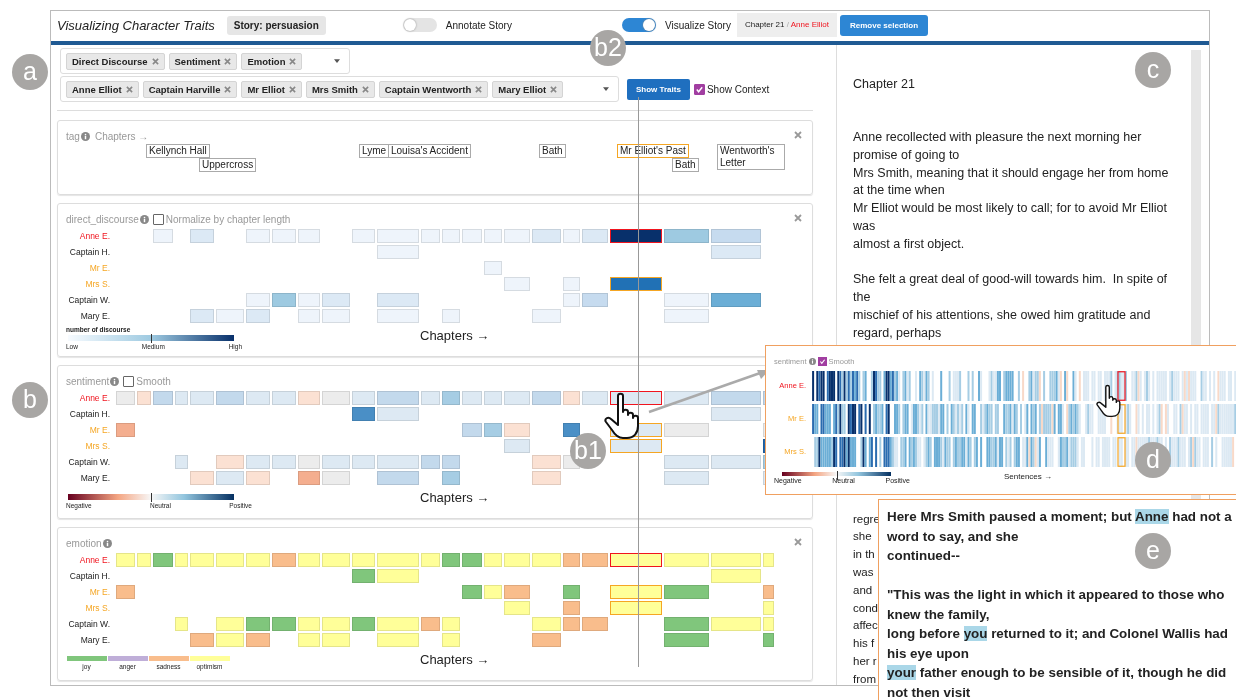 The image size is (1236, 700). Describe the element at coordinates (374, 151) in the screenshot. I see `chapter-tag: Lyme` at that location.